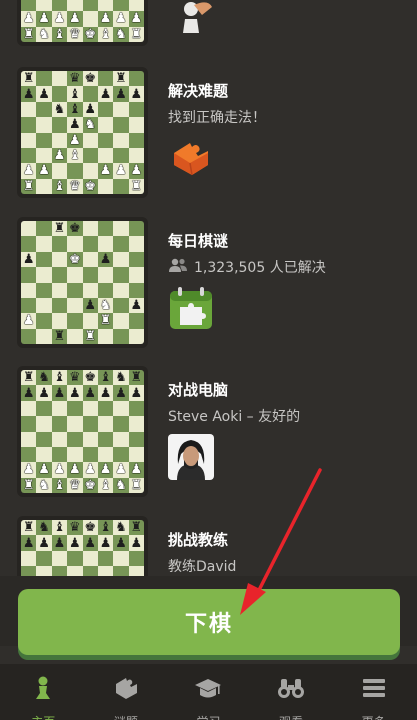  Describe the element at coordinates (198, 390) in the screenshot. I see `card-title: 对战电脑` at that location.